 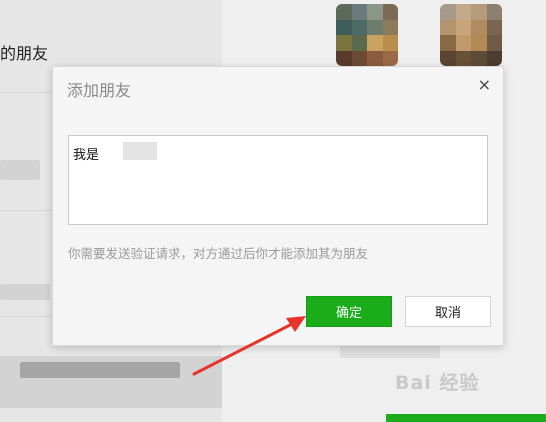 What do you see at coordinates (484, 84) in the screenshot?
I see `close-icon: ×` at bounding box center [484, 84].